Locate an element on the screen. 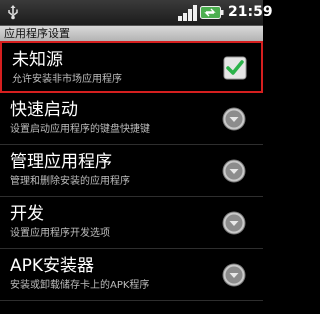 The width and height of the screenshot is (320, 314). status-bar: 21:59 is located at coordinates (136, 13).